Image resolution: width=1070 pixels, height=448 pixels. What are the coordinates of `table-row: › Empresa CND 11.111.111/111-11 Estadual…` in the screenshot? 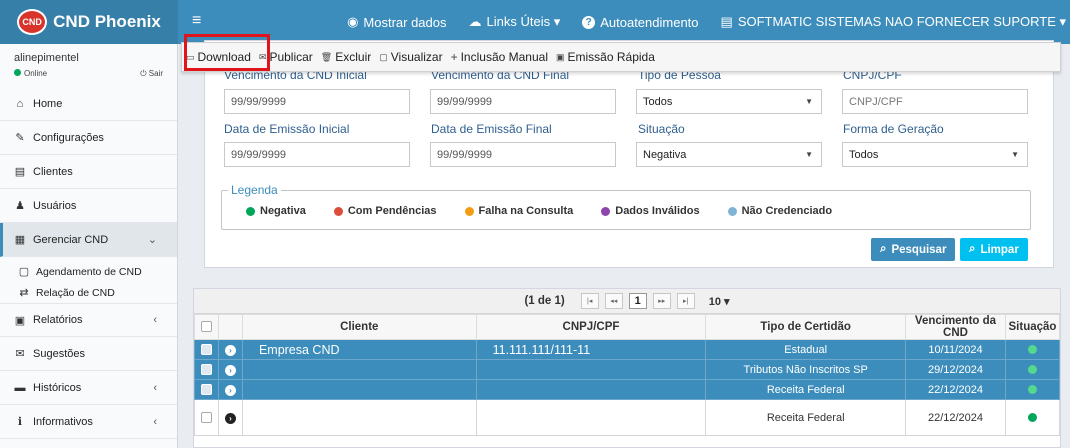 It's located at (627, 349).